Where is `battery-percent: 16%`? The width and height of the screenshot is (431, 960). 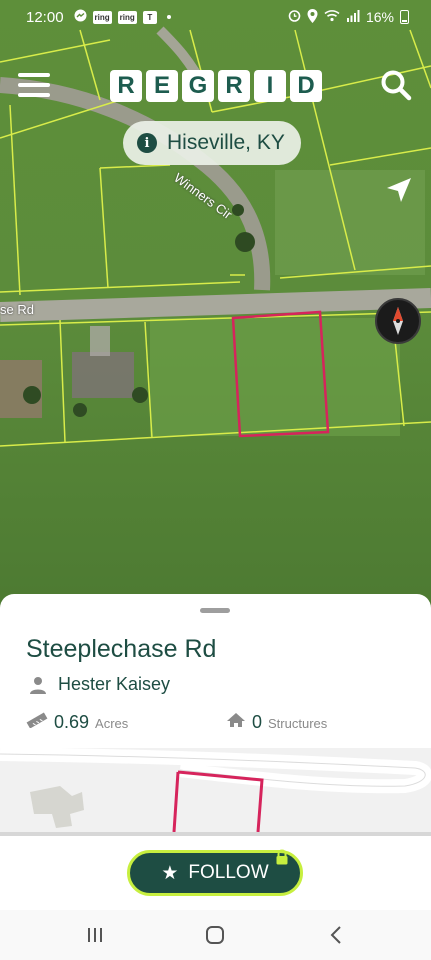 battery-percent: 16% is located at coordinates (379, 17).